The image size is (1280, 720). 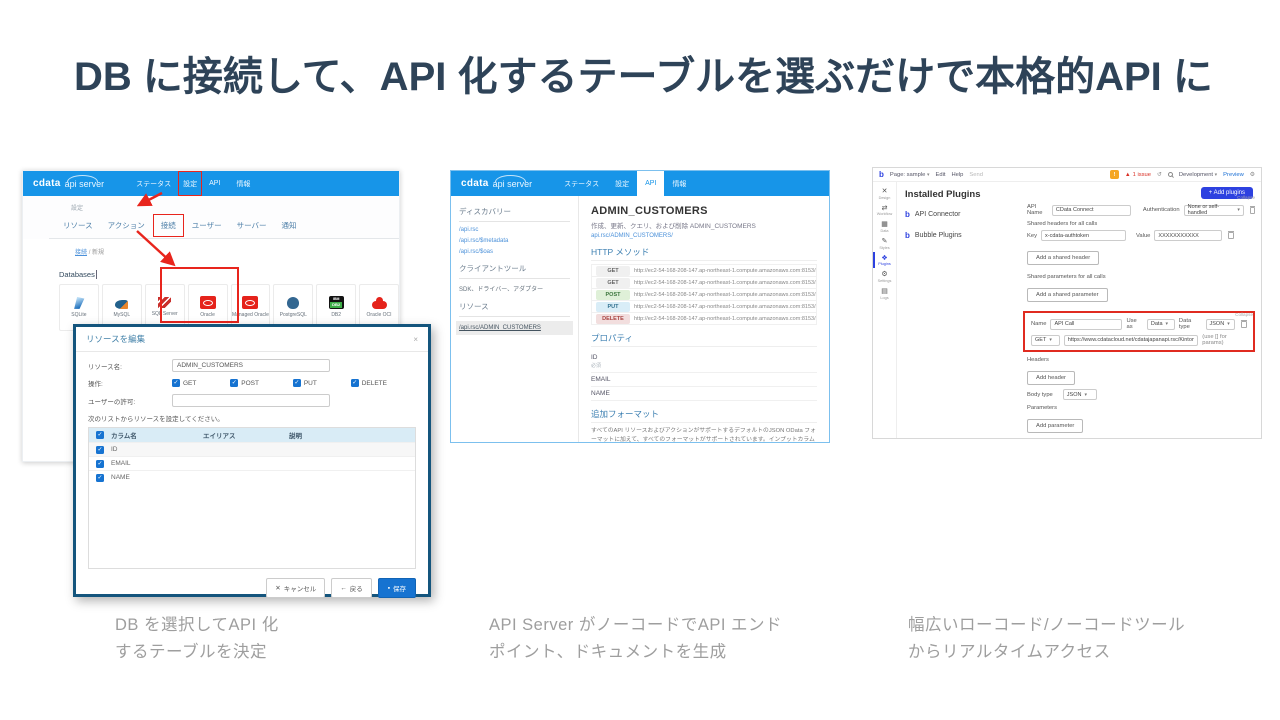 I want to click on add-shared-header-button: Add a shared header, so click(x=1063, y=258).